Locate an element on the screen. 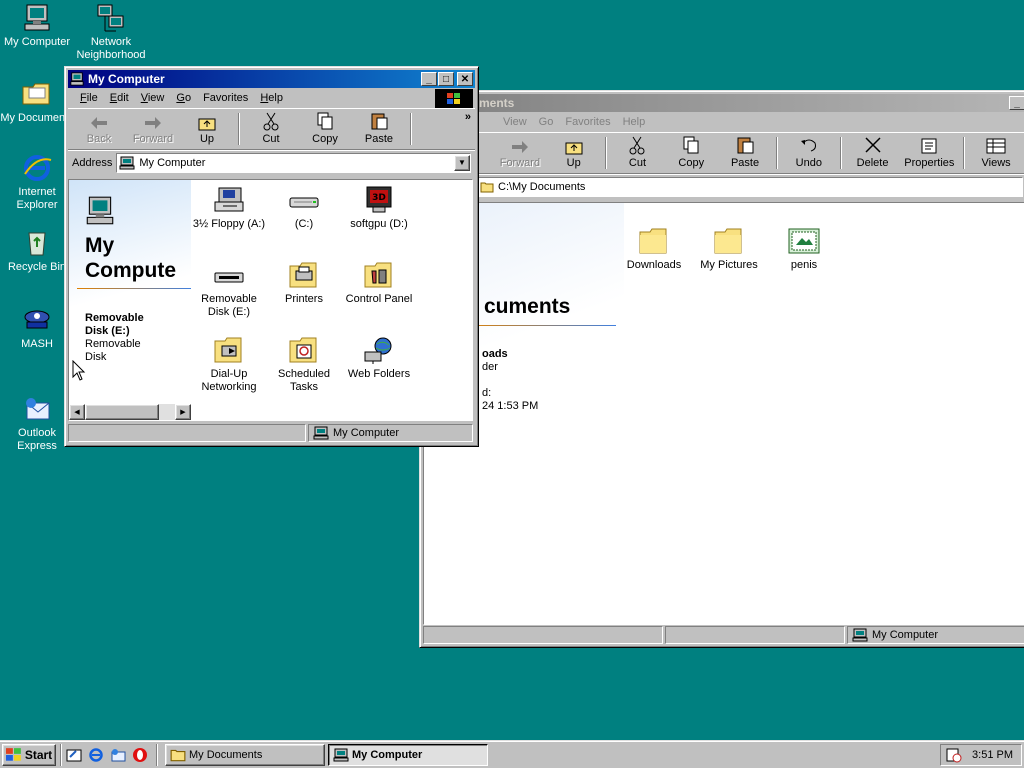  address-dropdown-button: ▼ is located at coordinates (462, 162).